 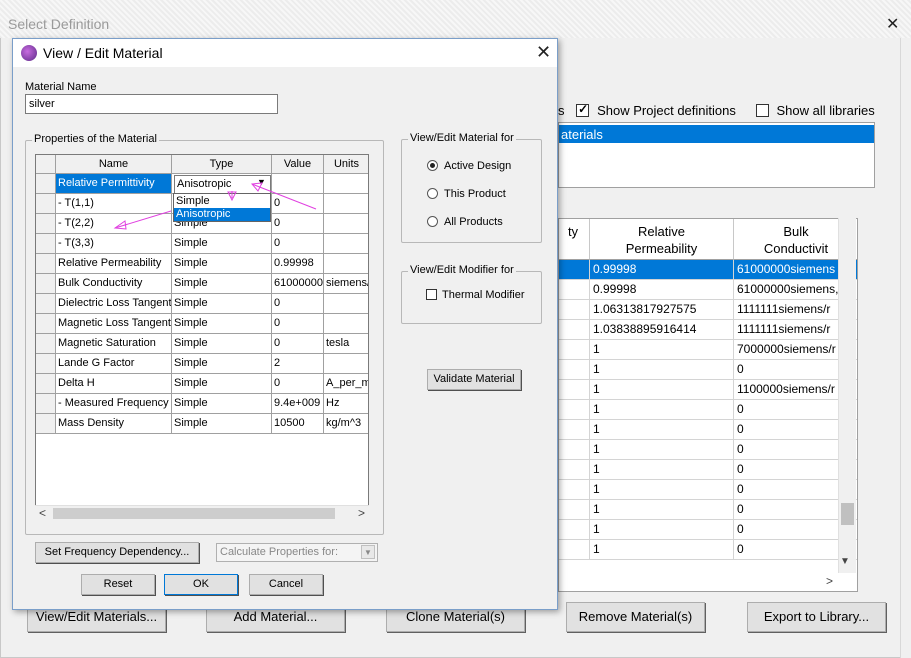 I want to click on annotation-arrowhead-icon, so click(x=256, y=187).